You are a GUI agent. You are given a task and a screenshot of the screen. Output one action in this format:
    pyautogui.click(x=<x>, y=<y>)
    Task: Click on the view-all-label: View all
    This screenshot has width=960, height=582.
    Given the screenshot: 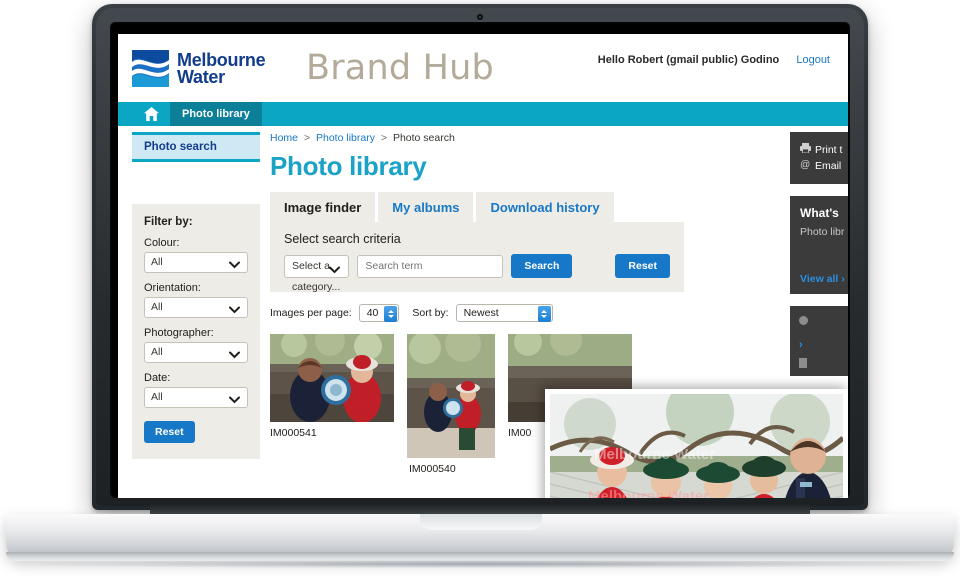 What is the action you would take?
    pyautogui.click(x=819, y=279)
    